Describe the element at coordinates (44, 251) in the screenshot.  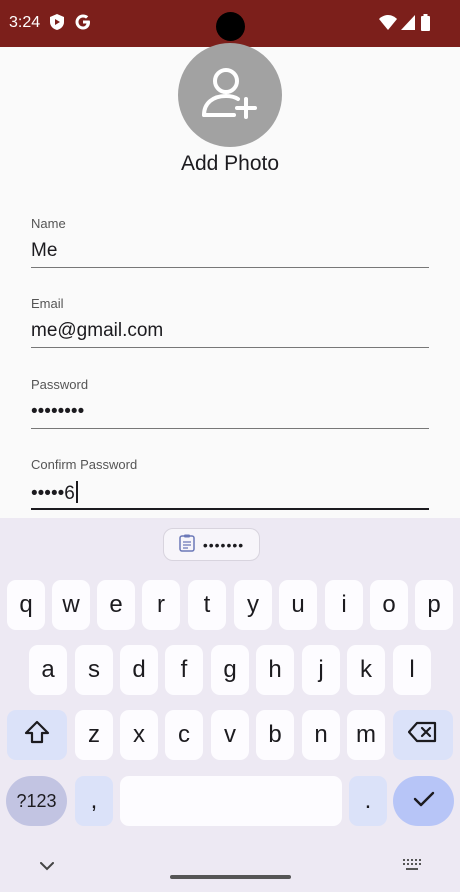
I see `name-input: Me` at that location.